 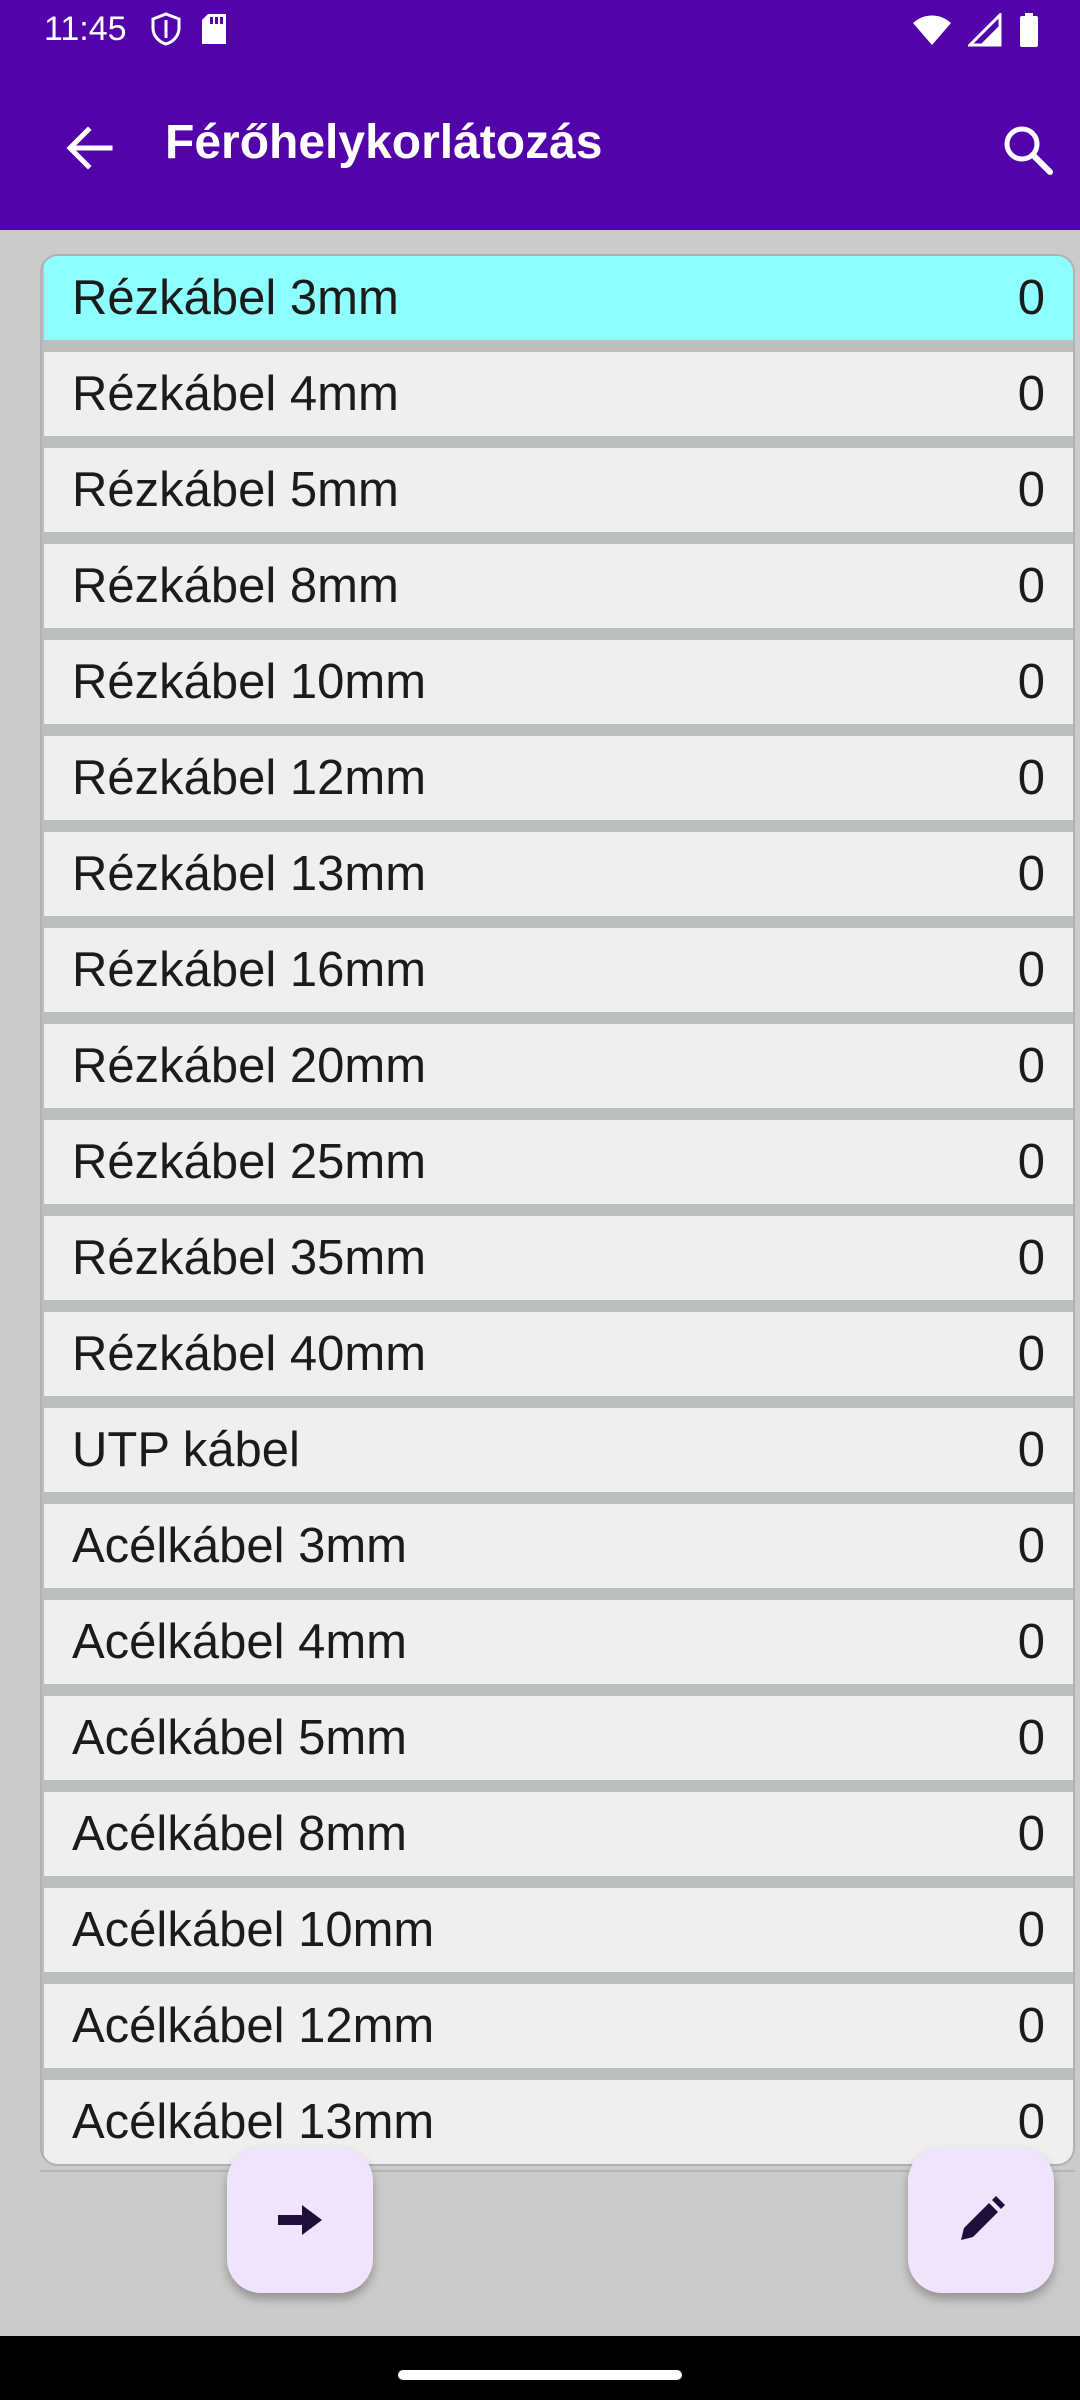 I want to click on arrow-right-icon, so click(x=300, y=2220).